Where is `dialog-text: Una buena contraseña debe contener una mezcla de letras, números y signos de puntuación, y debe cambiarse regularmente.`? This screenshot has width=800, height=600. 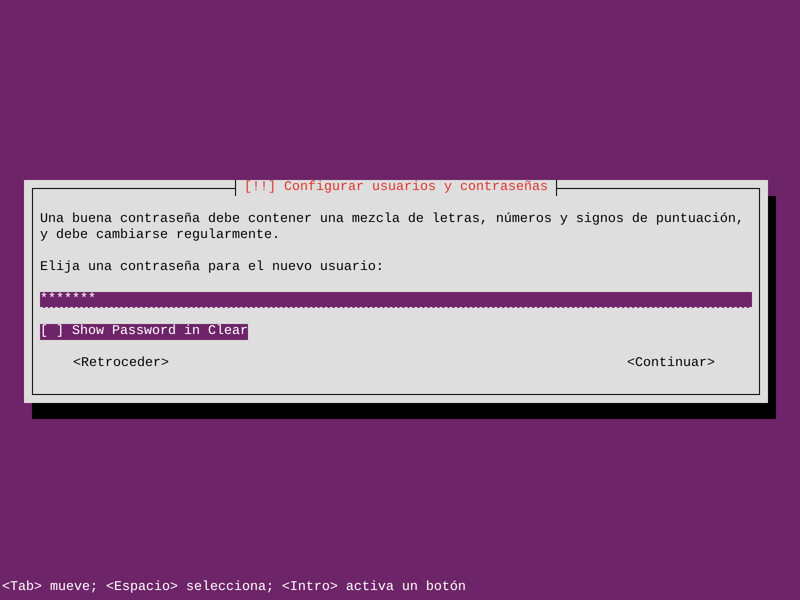 dialog-text: Una buena contraseña debe contener una mezcla de letras, números y signos de puntuación, y debe cambiarse regularmente. is located at coordinates (392, 228).